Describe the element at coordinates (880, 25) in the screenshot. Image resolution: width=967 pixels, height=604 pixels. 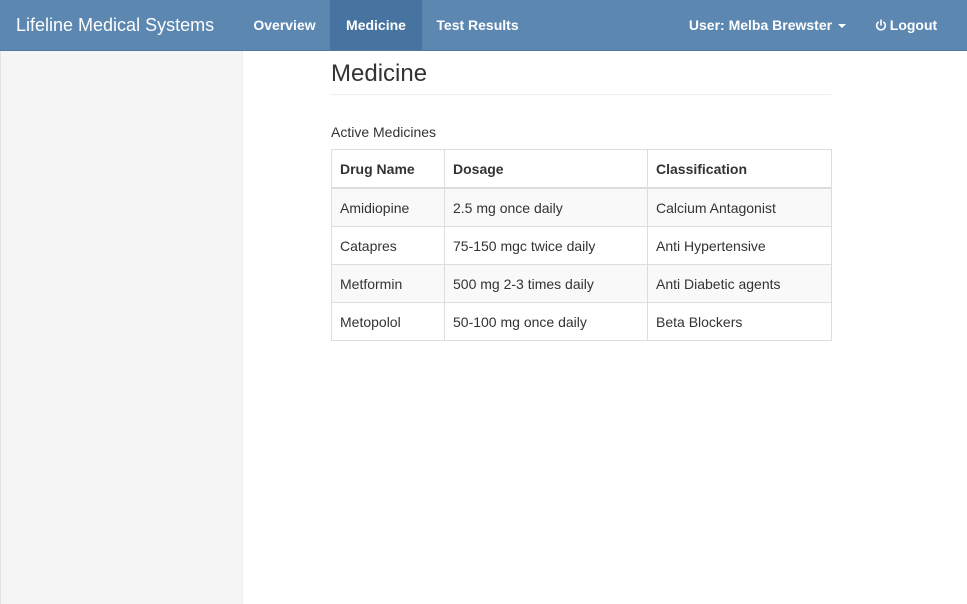
I see `power-icon` at that location.